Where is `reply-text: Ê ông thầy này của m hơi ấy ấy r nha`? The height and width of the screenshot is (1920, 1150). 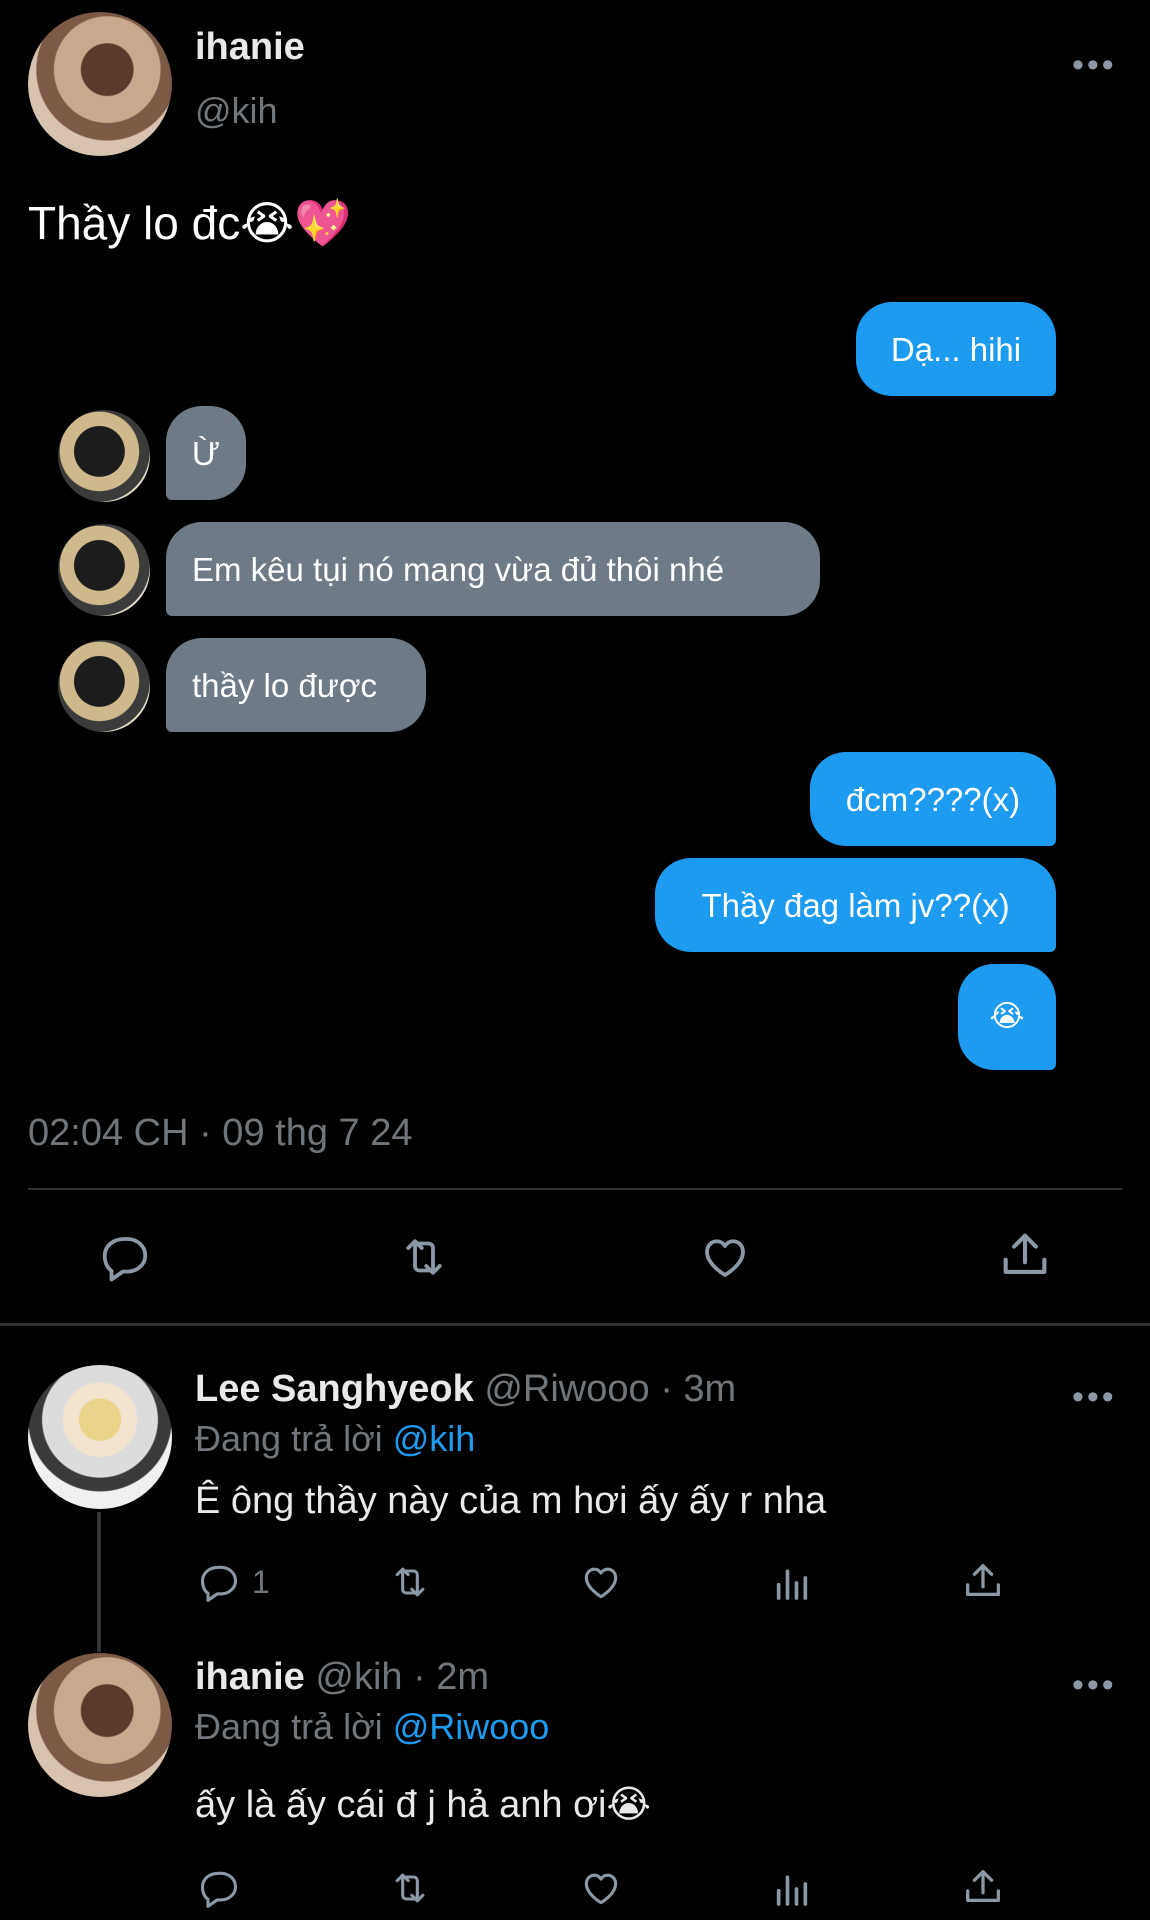
reply-text: Ê ông thầy này của m hơi ấy ấy r nha is located at coordinates (511, 1501).